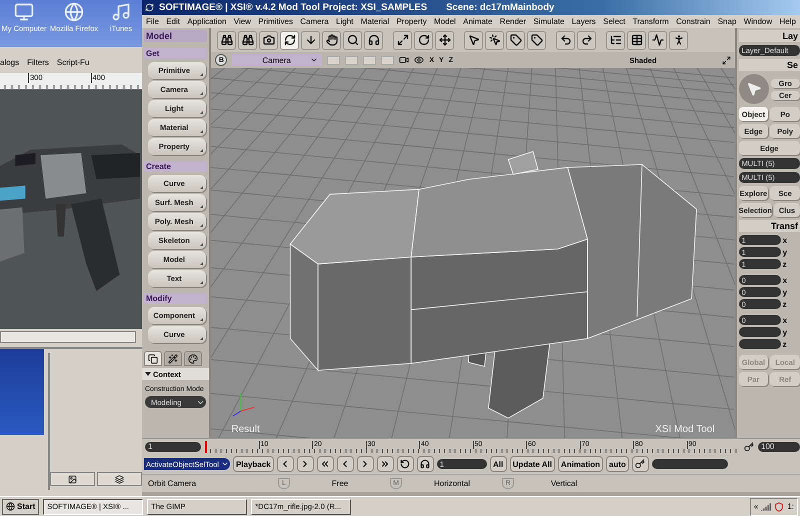 The height and width of the screenshot is (516, 800). Describe the element at coordinates (152, 21) in the screenshot. I see `menu-item: File` at that location.